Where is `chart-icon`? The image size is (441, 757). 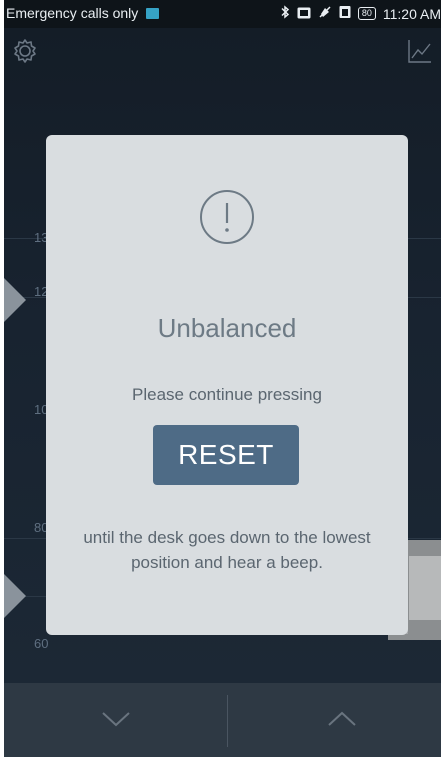
chart-icon is located at coordinates (420, 51).